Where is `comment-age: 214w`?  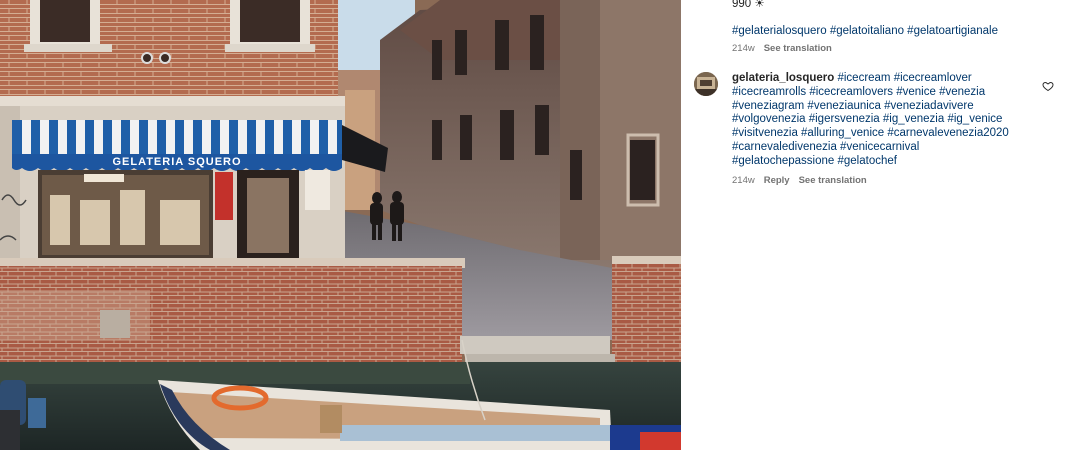 comment-age: 214w is located at coordinates (743, 180).